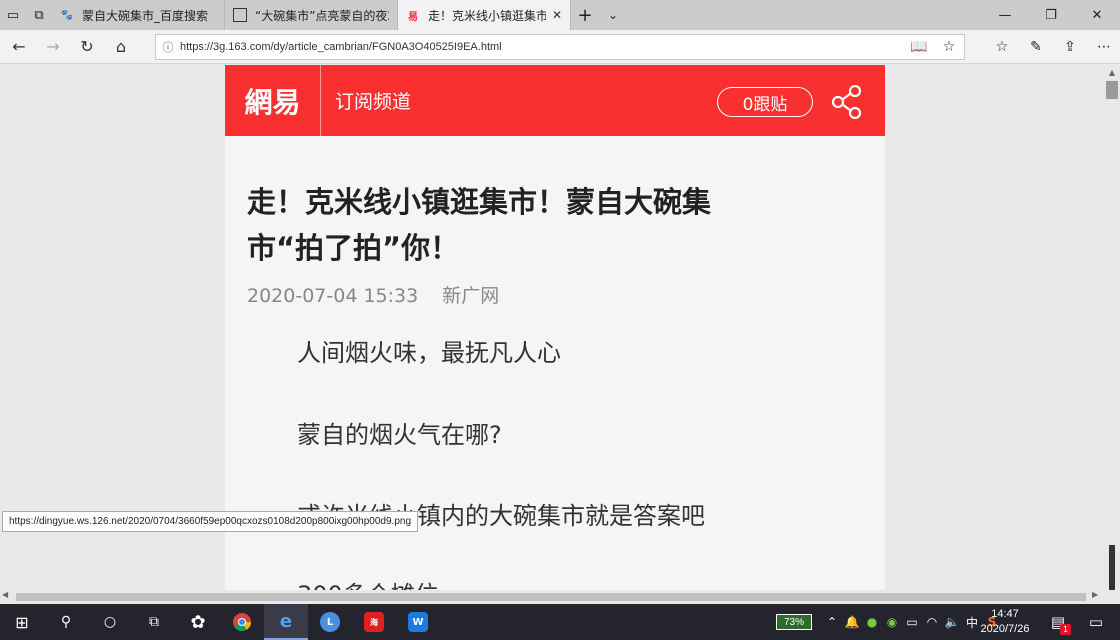 This screenshot has width=1120, height=640. Describe the element at coordinates (952, 622) in the screenshot. I see `volume-icon: 🔈` at that location.